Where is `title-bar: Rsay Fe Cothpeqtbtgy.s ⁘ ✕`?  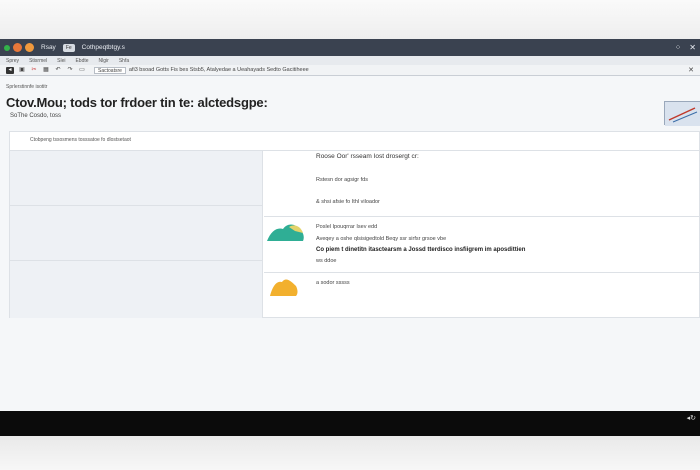
title-bar: Rsay Fe Cothpeqtbtgy.s ⁘ ✕ is located at coordinates (350, 47).